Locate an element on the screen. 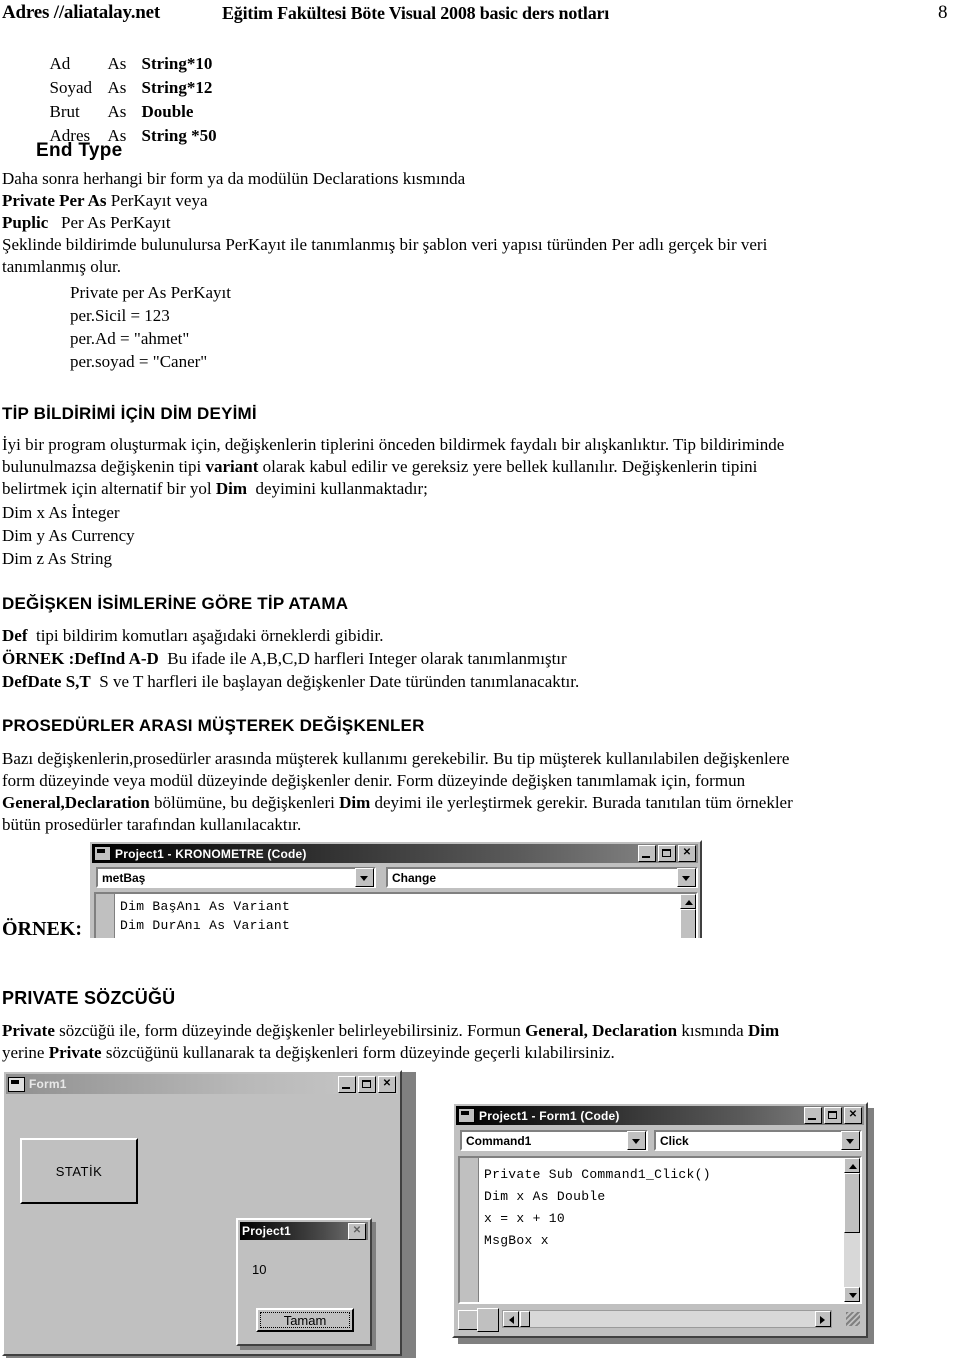 This screenshot has height=1358, width=960. window-title: Project1 - Form1 (Code) is located at coordinates (549, 1115).